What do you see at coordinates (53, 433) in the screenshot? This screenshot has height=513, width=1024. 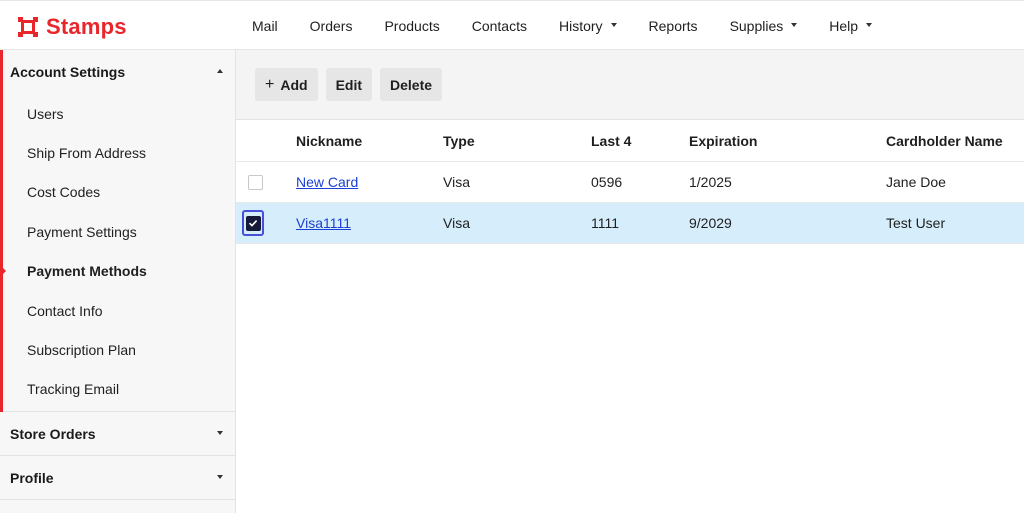 I see `store-orders-label: Store Orders` at bounding box center [53, 433].